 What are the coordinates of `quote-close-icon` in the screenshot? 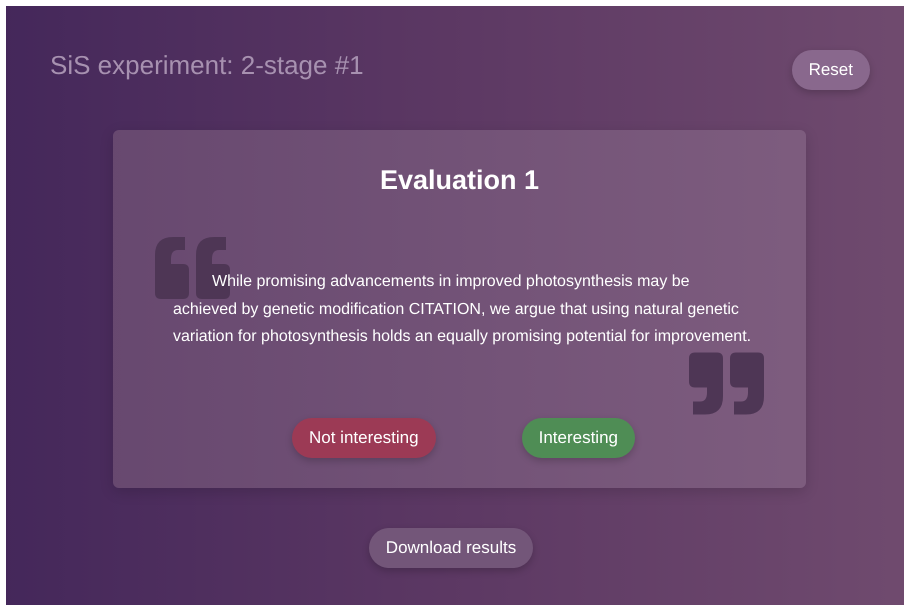 It's located at (726, 383).